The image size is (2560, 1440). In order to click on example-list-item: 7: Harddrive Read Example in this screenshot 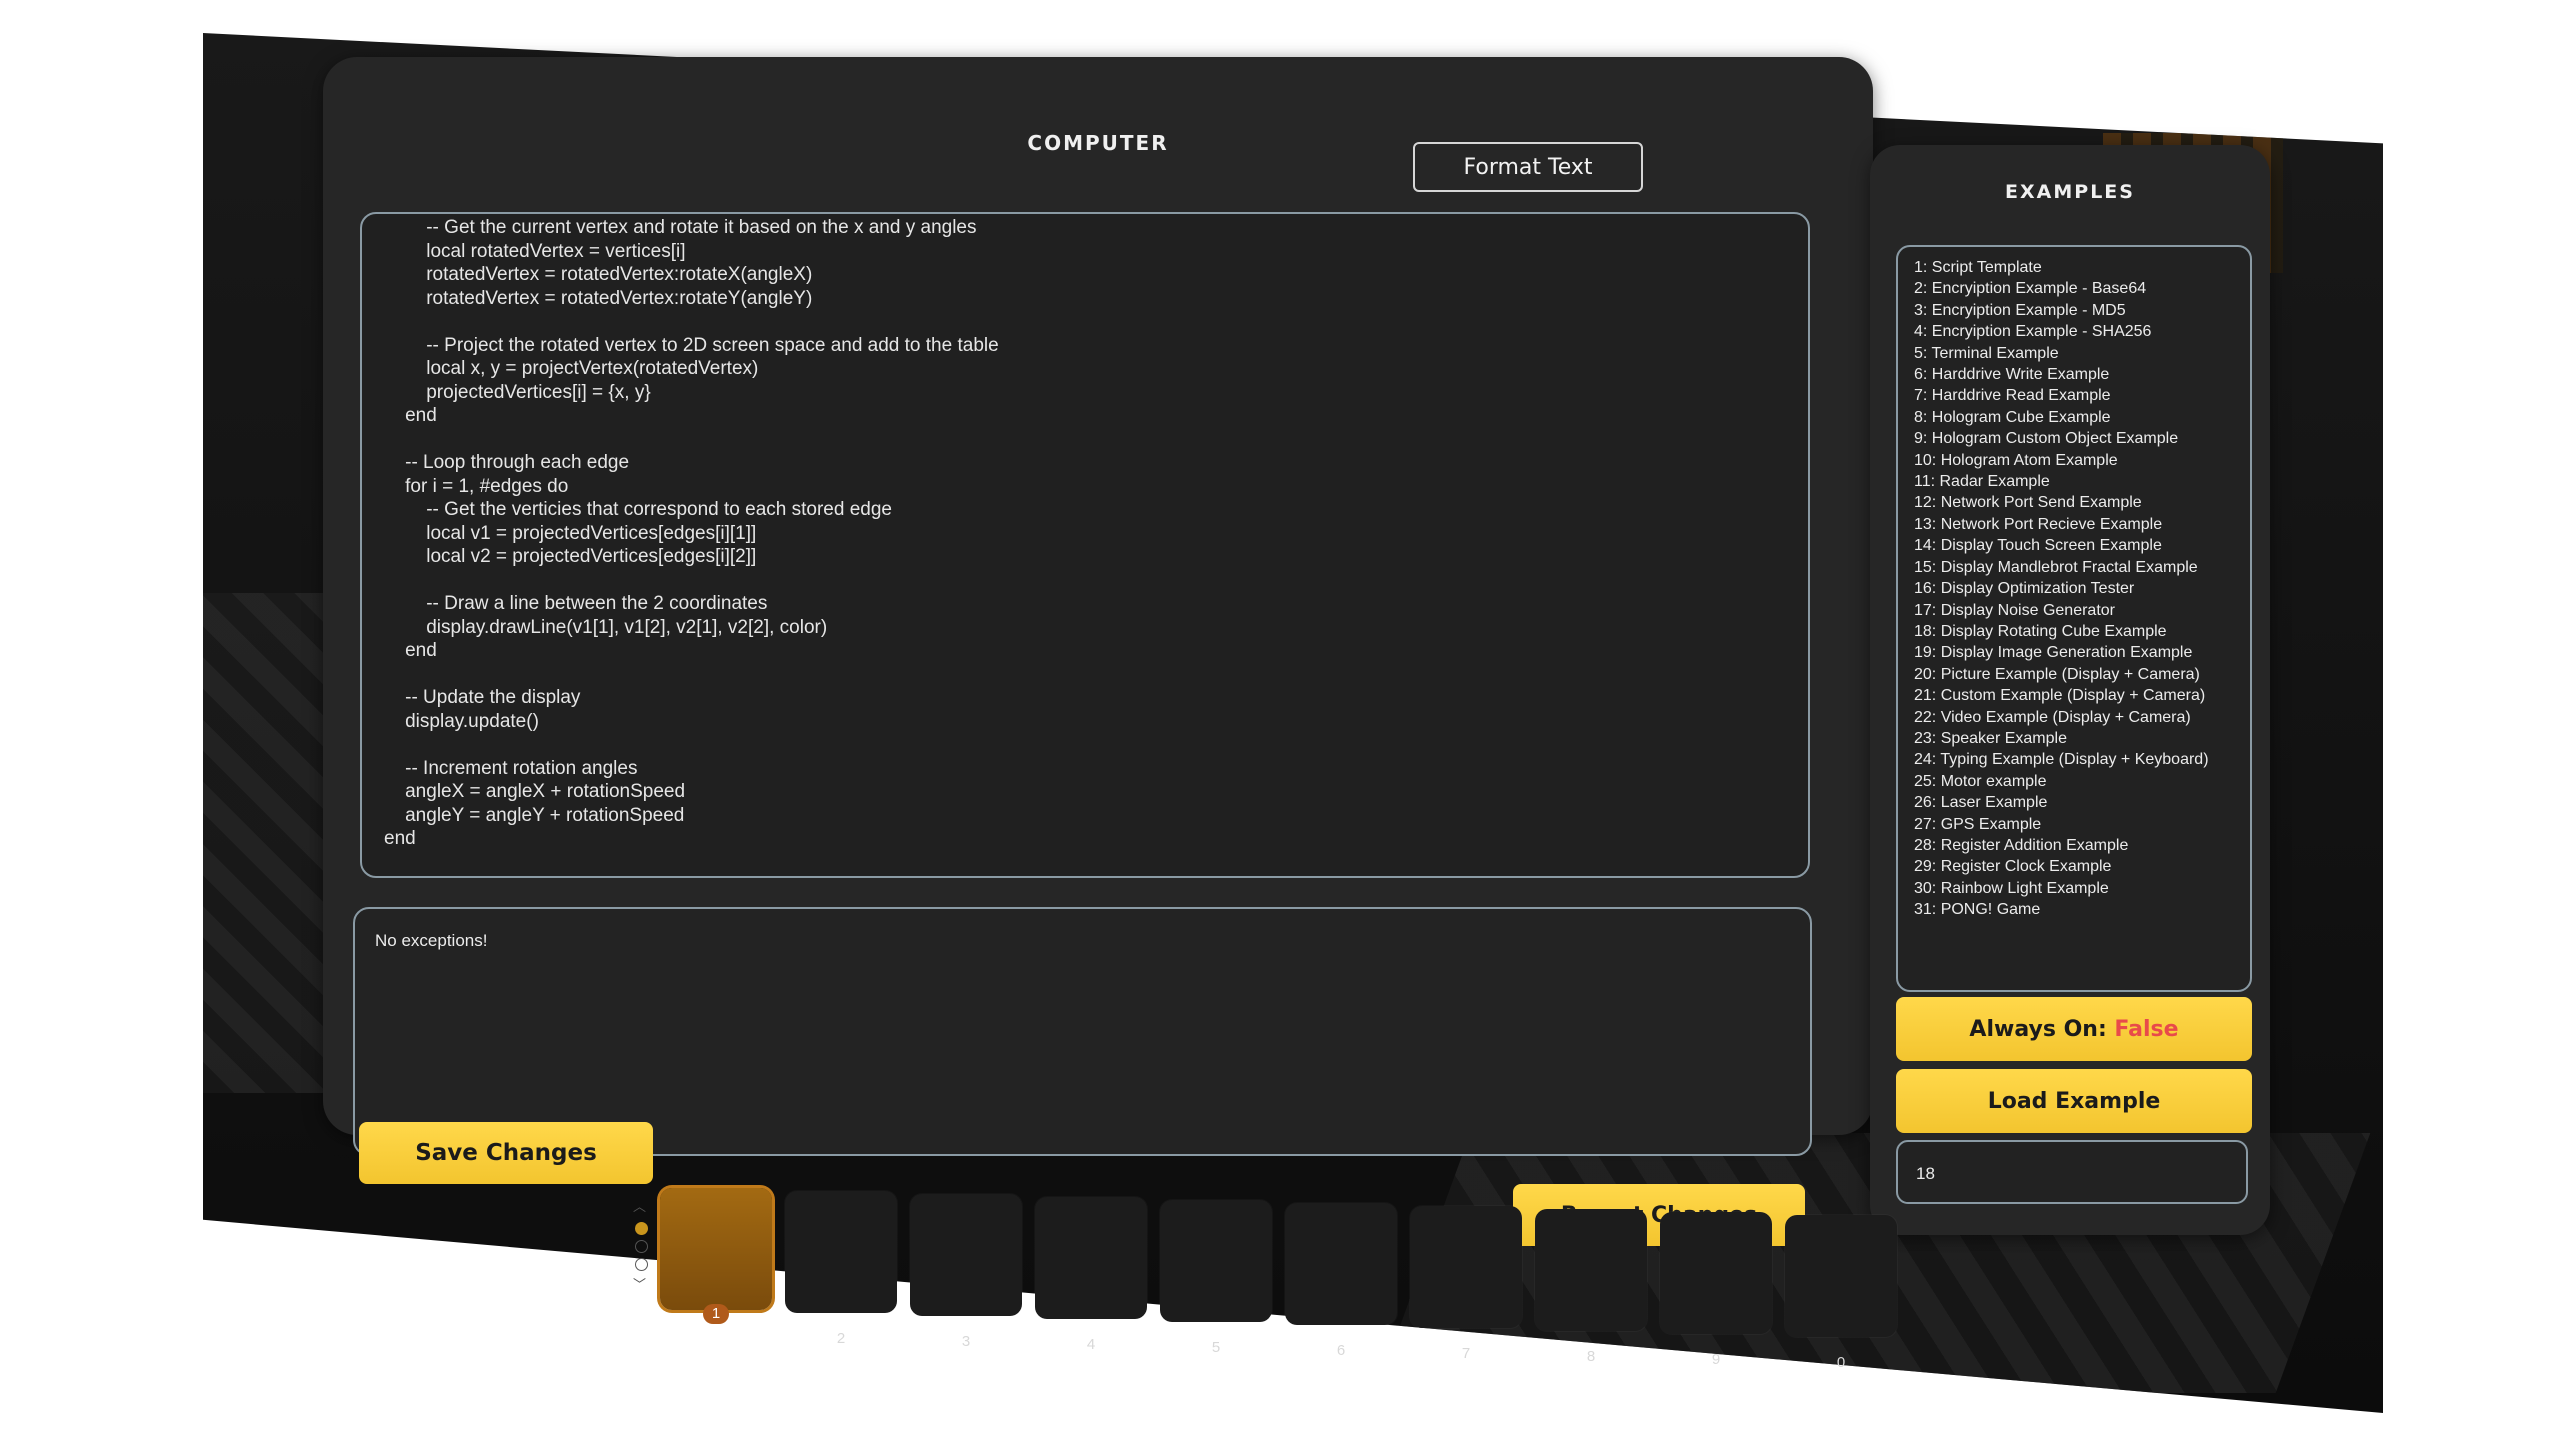, I will do `click(2082, 395)`.